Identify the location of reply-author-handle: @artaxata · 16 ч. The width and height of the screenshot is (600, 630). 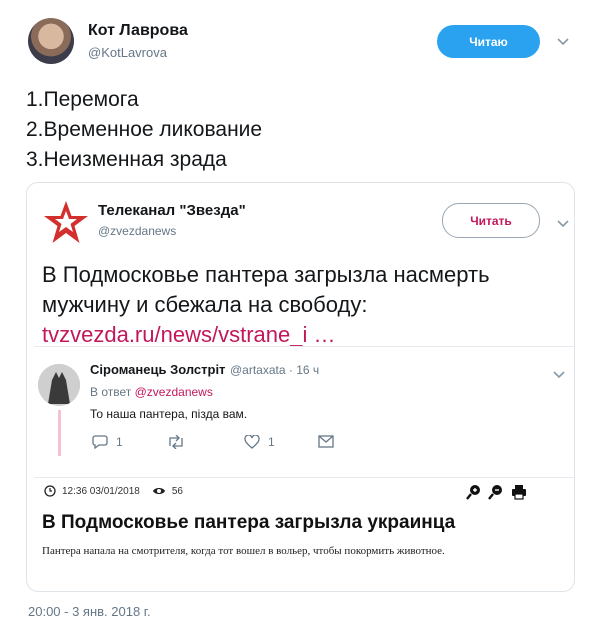
(274, 370).